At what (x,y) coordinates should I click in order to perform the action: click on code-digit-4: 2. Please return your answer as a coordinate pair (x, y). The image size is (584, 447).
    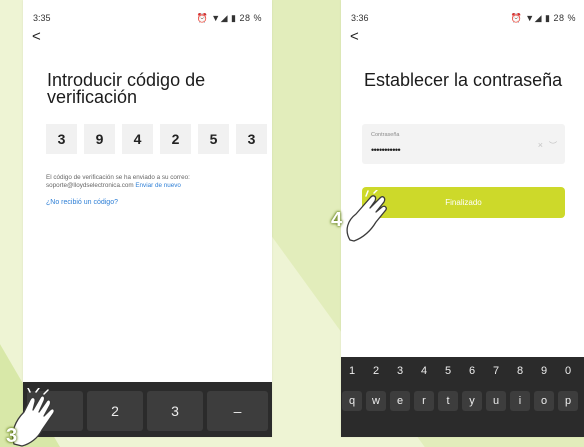
    Looking at the image, I should click on (175, 139).